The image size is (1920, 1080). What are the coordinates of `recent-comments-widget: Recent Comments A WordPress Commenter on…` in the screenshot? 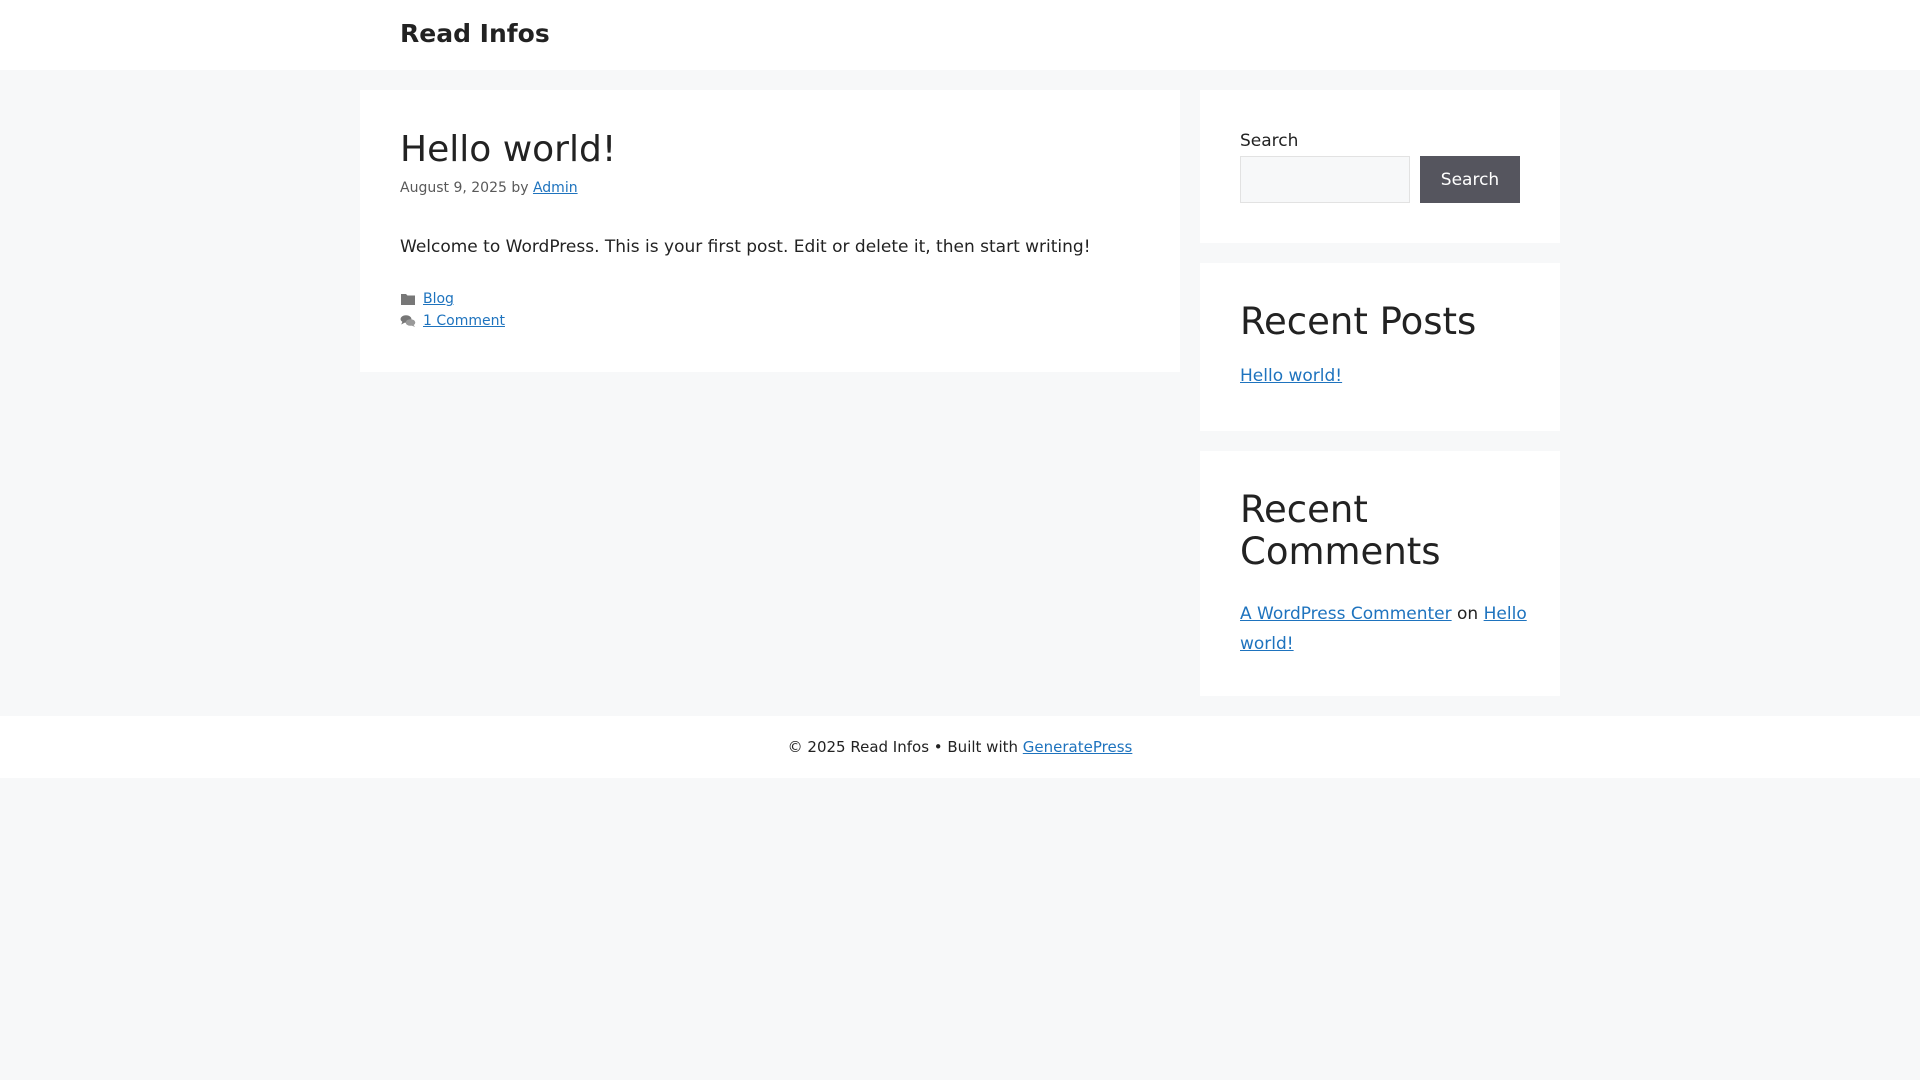 It's located at (1380, 573).